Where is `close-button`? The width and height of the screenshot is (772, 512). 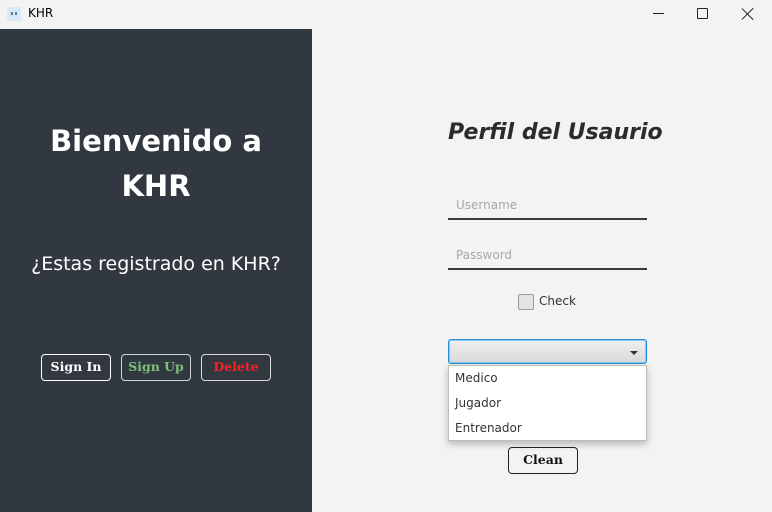 close-button is located at coordinates (748, 14).